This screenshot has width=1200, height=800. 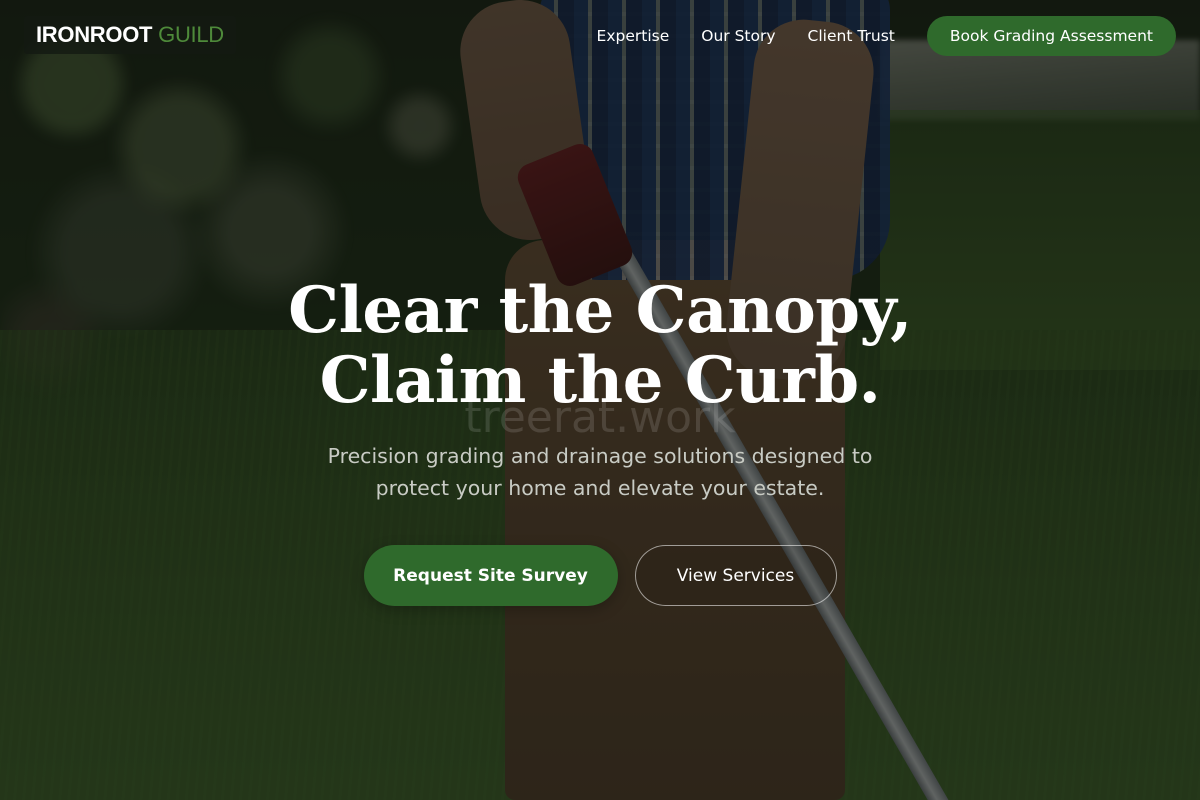 I want to click on nav-link-our-story: Our Story, so click(x=738, y=36).